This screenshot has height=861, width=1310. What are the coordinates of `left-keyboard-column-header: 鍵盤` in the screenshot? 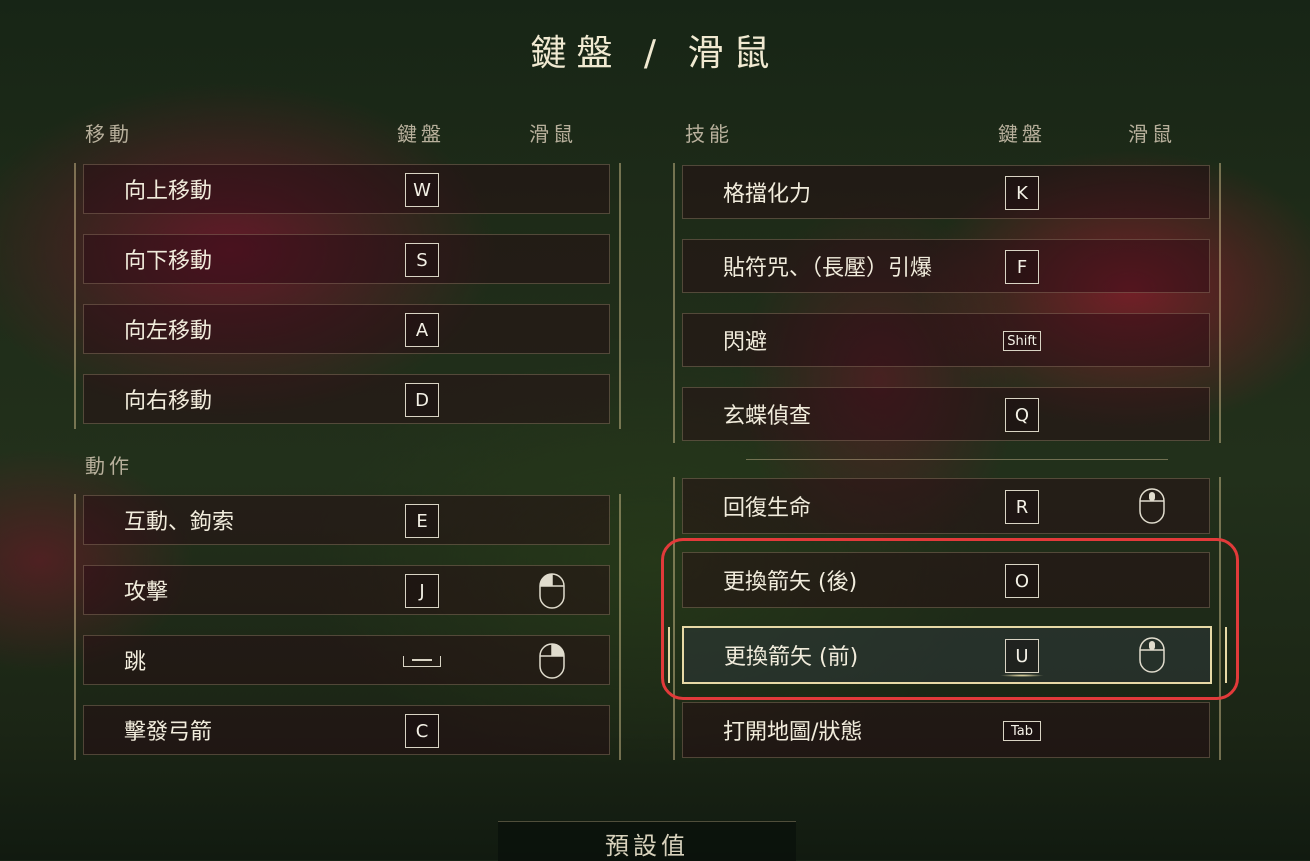 It's located at (421, 134).